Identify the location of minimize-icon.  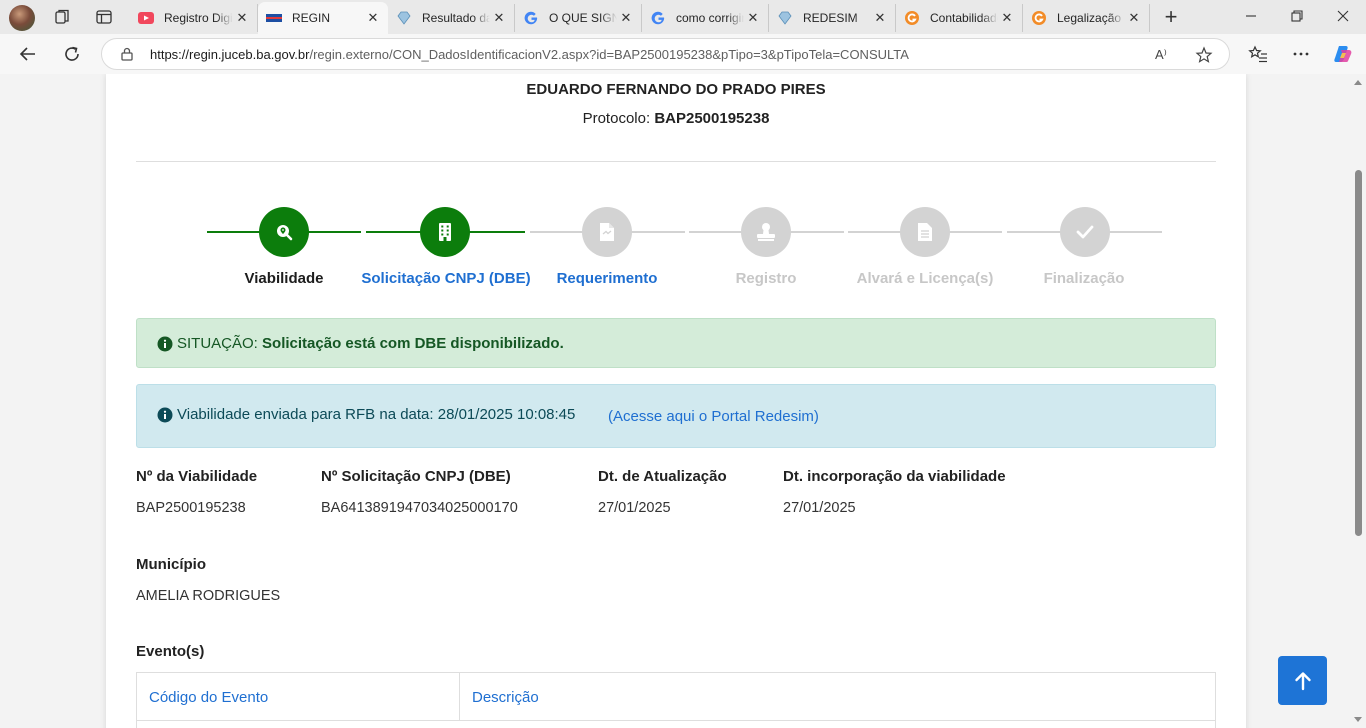
(1251, 16).